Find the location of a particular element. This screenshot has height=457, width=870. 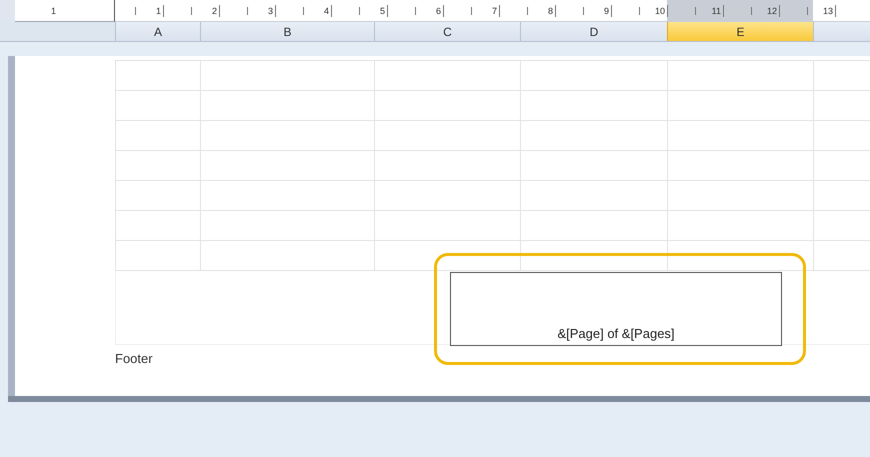

ruler-number: 9 is located at coordinates (607, 11).